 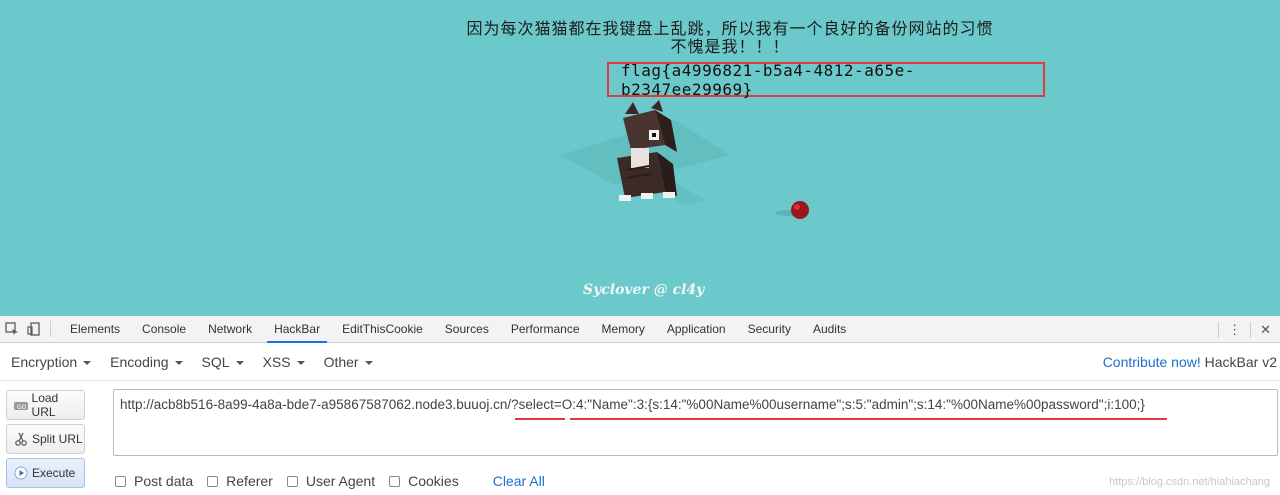 I want to click on menu-label: SQL, so click(x=215, y=362).